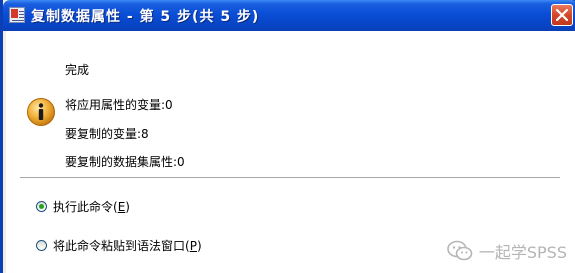  Describe the element at coordinates (127, 206) in the screenshot. I see `radio-run-suffix: )` at that location.